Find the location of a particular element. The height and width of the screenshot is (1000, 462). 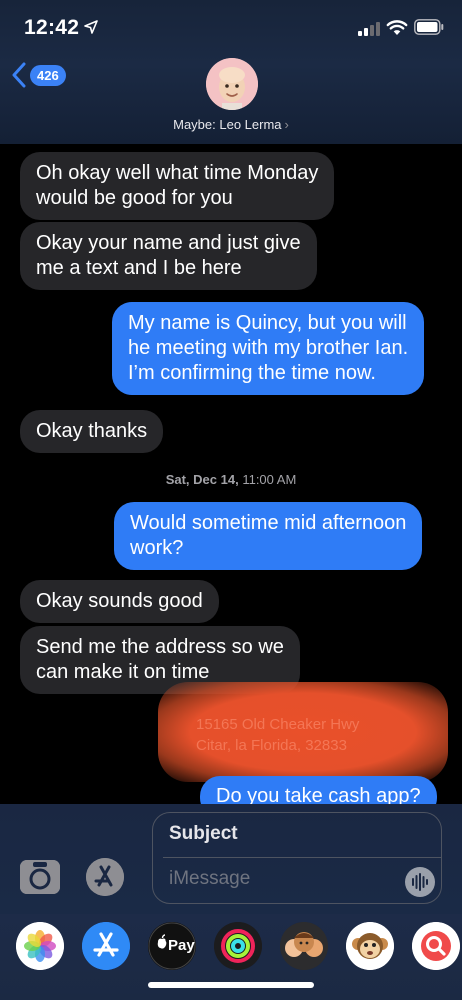

search-icon is located at coordinates (436, 946).